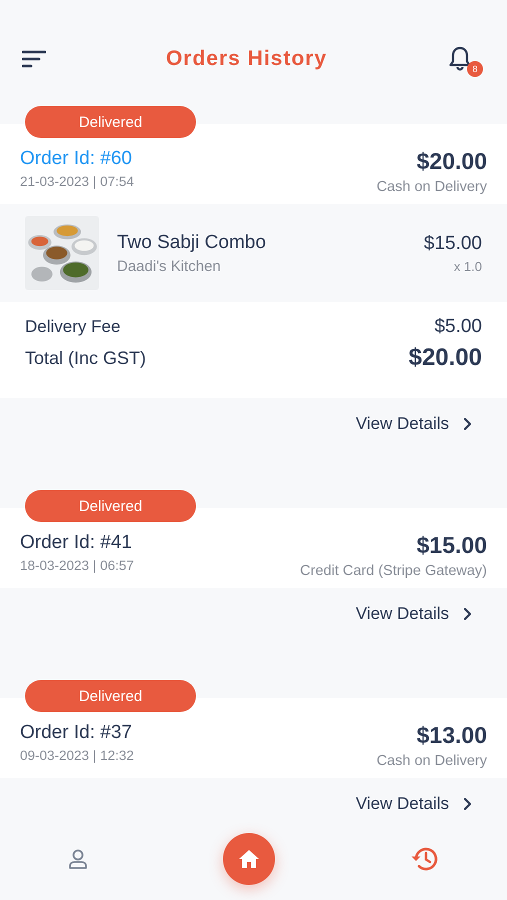 This screenshot has height=900, width=507. Describe the element at coordinates (85, 358) in the screenshot. I see `total-label: Total (Inc GST)` at that location.